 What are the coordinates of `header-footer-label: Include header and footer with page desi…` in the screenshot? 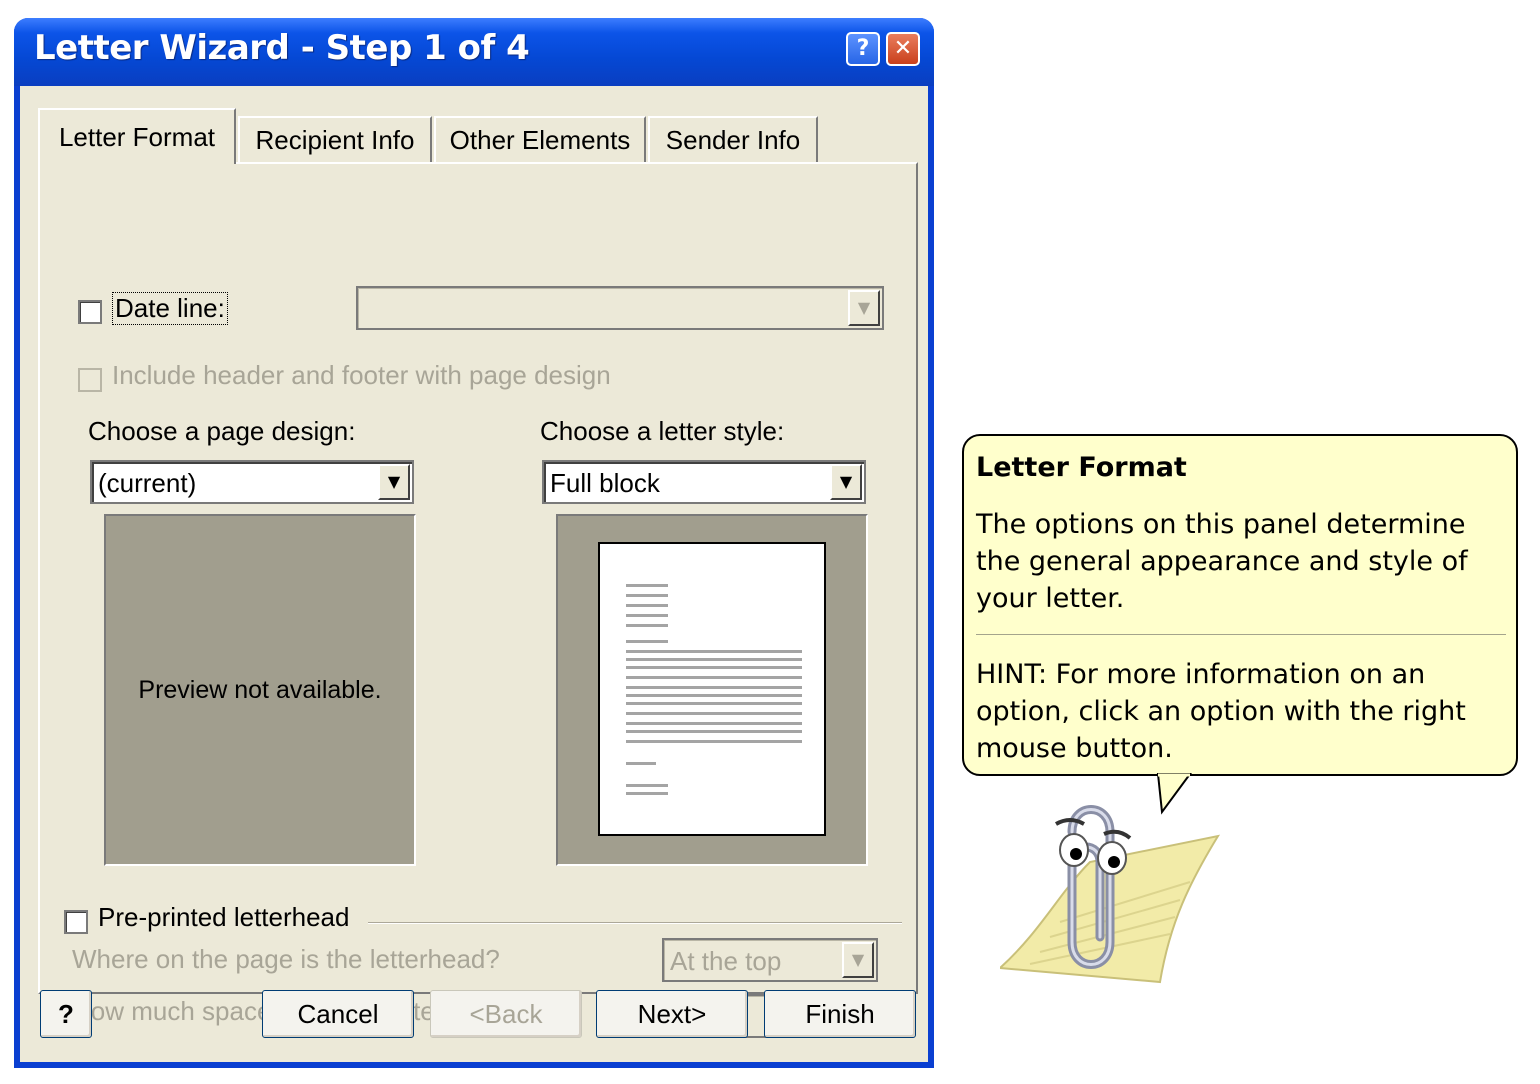 It's located at (361, 375).